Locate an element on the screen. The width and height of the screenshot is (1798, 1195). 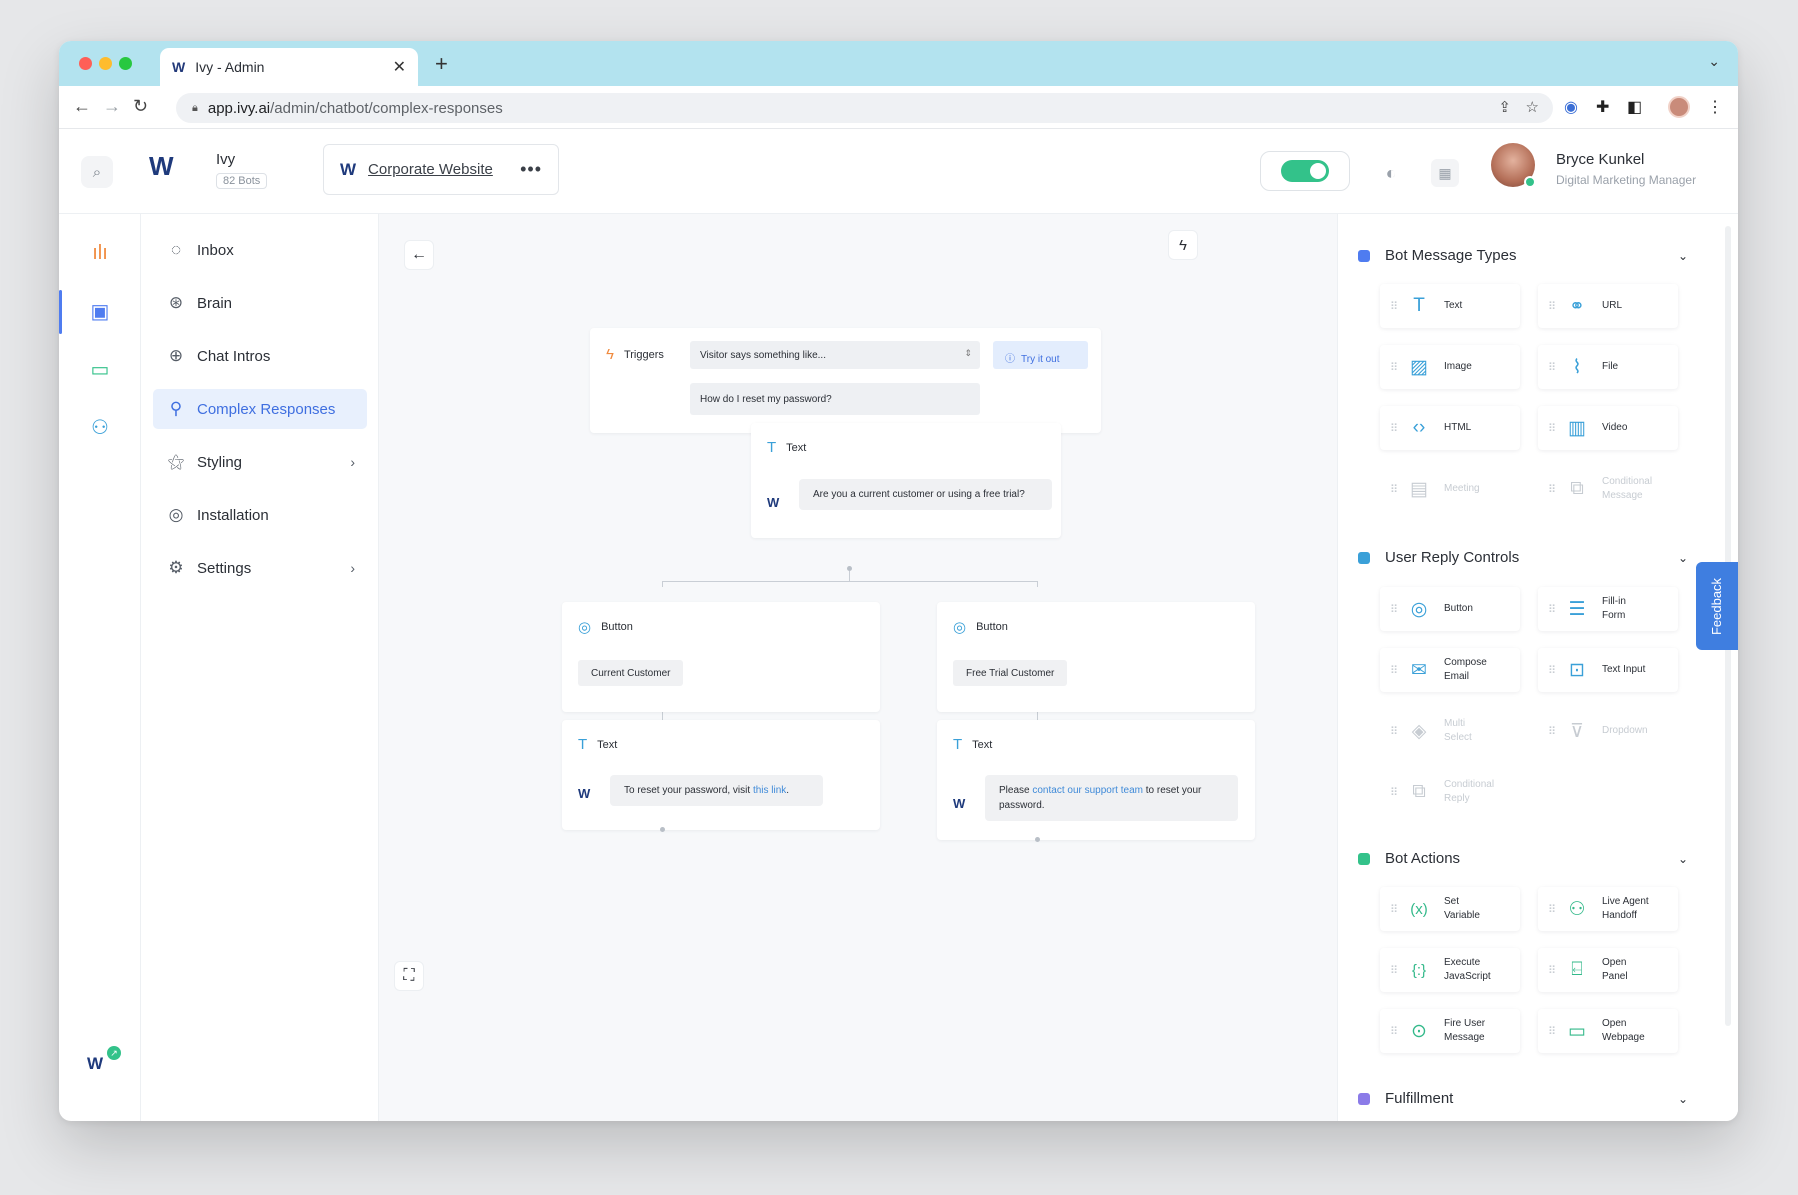
try-it-out-button: ⓘ Try it out is located at coordinates (1040, 355).